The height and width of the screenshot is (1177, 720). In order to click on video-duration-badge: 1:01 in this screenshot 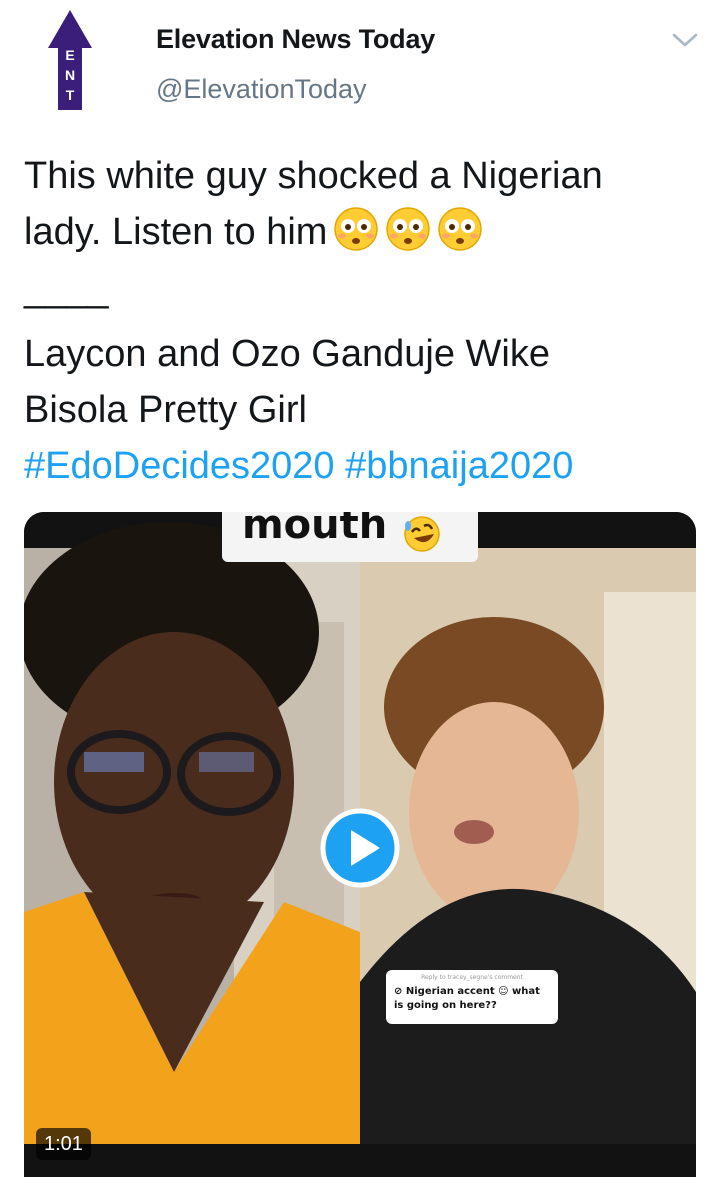, I will do `click(63, 1144)`.